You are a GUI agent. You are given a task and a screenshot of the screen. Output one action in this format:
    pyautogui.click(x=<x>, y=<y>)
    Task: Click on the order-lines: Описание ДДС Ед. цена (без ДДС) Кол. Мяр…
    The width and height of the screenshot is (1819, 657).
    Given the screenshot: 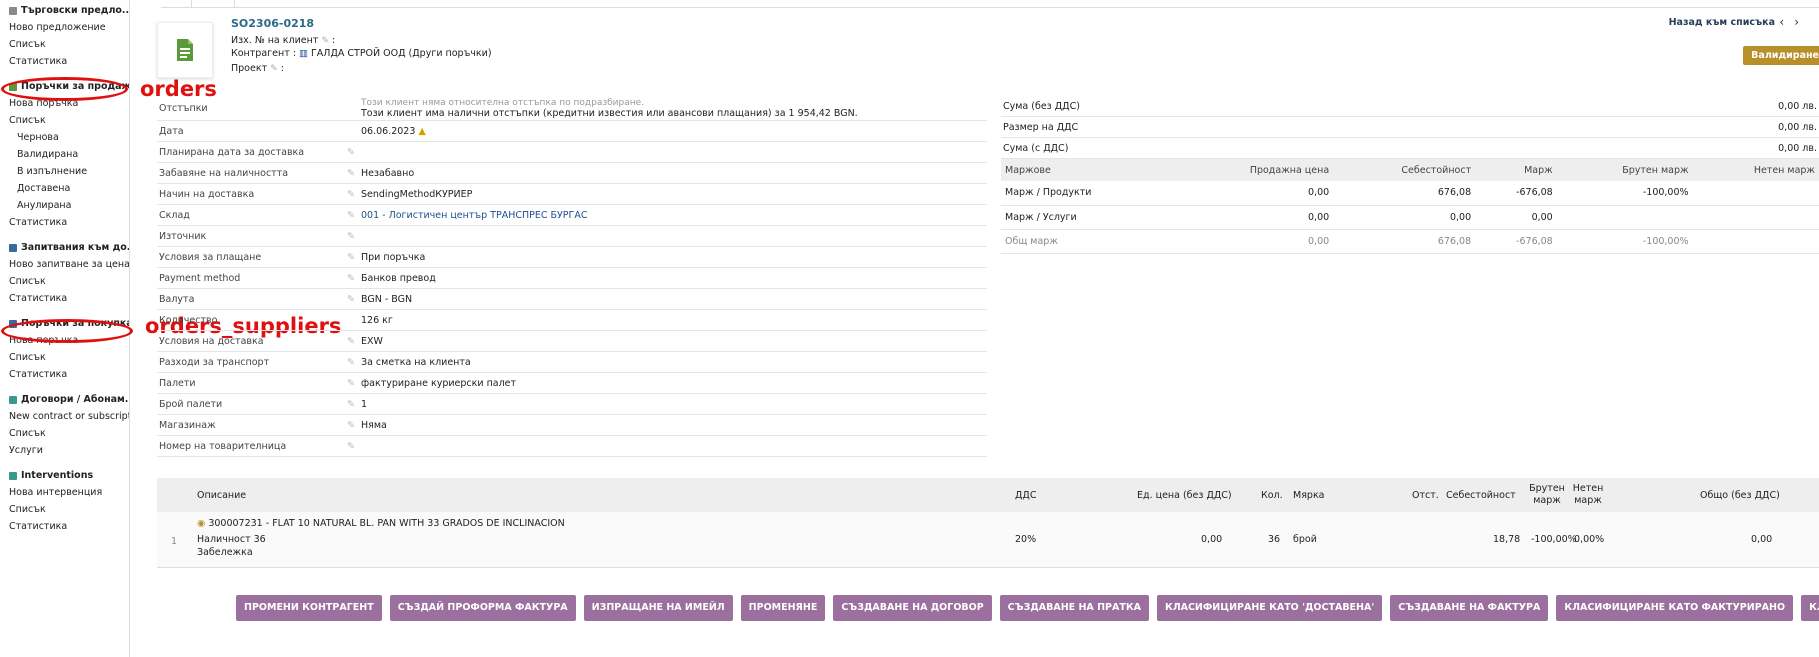 What is the action you would take?
    pyautogui.click(x=988, y=523)
    